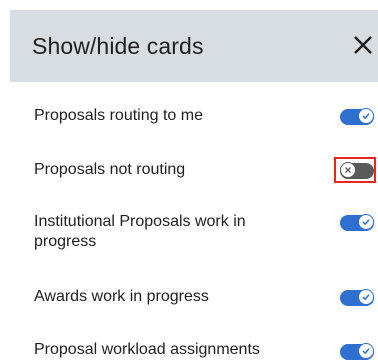 This screenshot has height=362, width=378. I want to click on toggle-proposals-routing-to-me, so click(357, 116).